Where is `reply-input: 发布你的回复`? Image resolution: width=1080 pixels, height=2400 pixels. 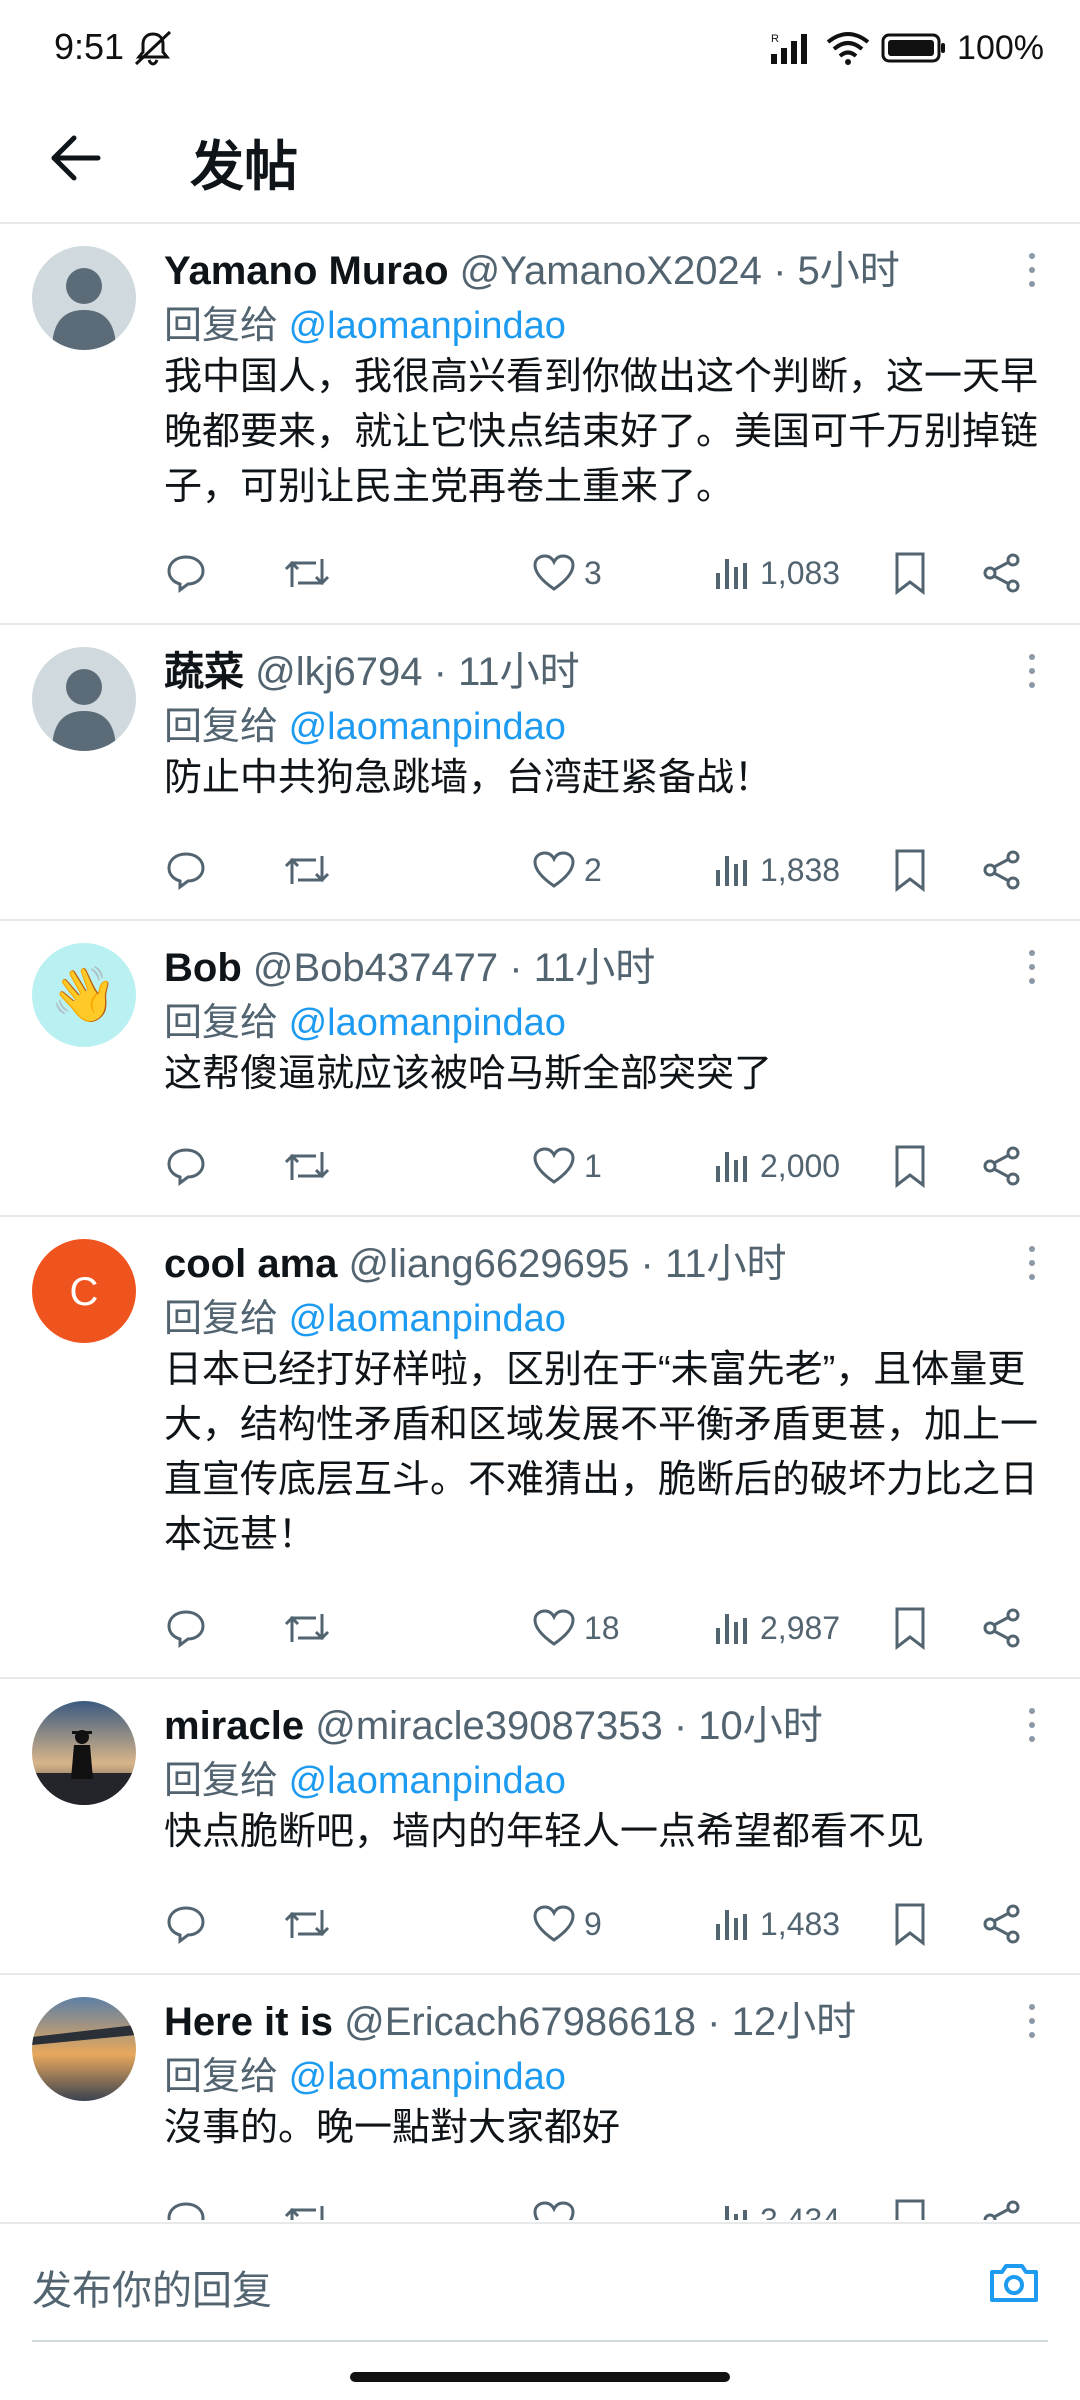
reply-input: 发布你的回复 is located at coordinates (152, 2287).